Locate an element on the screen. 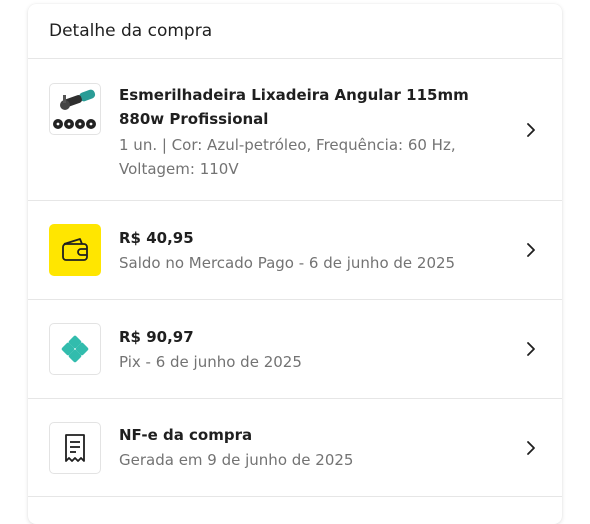 This screenshot has height=524, width=590. pix-thumbnail is located at coordinates (75, 349).